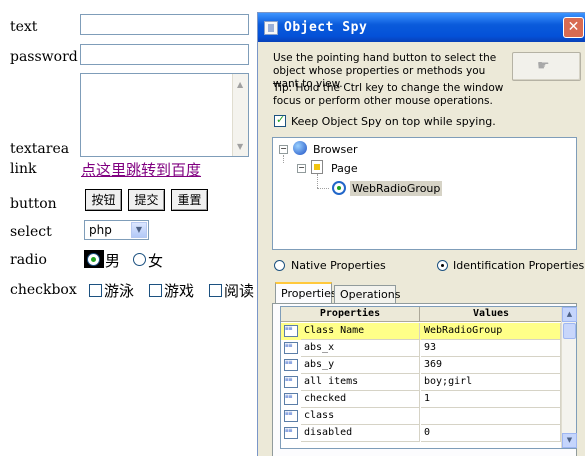 The height and width of the screenshot is (456, 585). What do you see at coordinates (280, 120) in the screenshot?
I see `keep-on-top-checkbox: ✓` at bounding box center [280, 120].